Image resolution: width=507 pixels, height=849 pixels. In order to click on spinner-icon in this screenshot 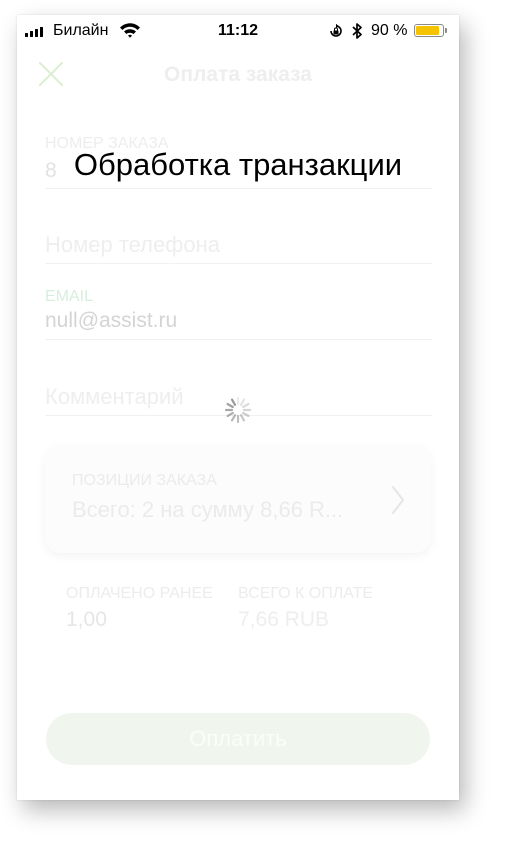, I will do `click(238, 410)`.